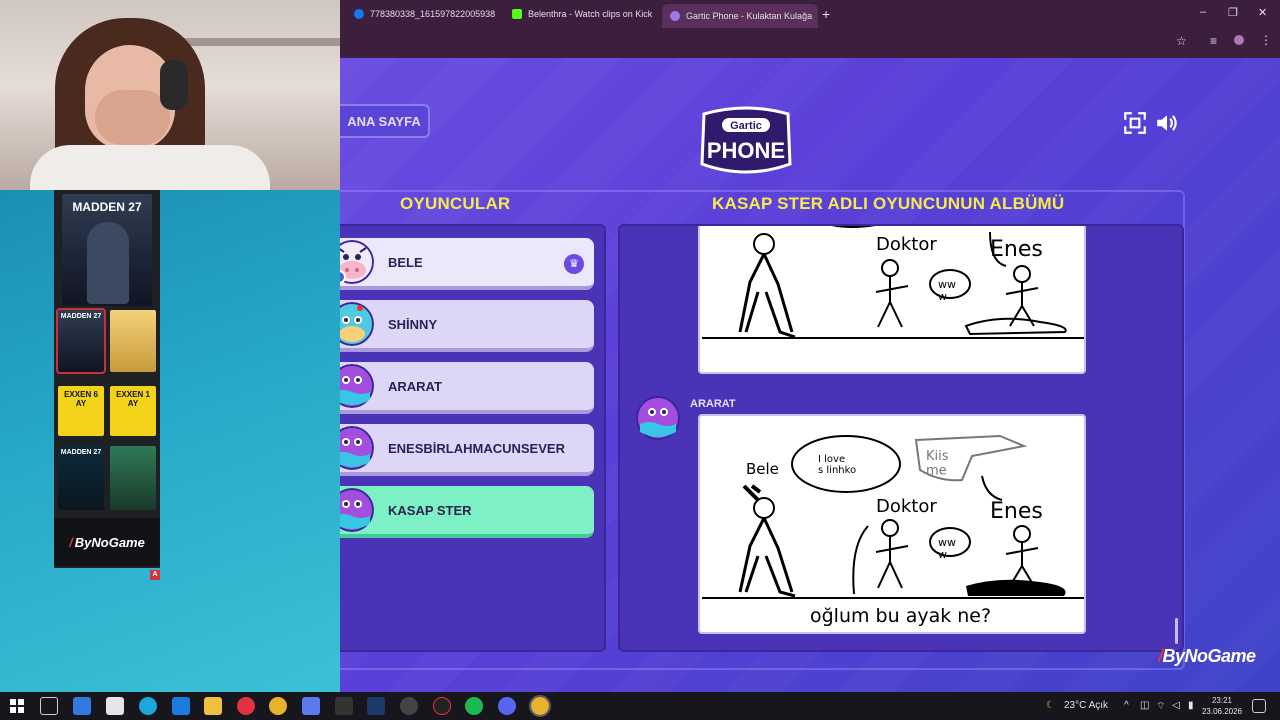 This screenshot has height=720, width=1280. I want to click on album-author-name: ARARAT, so click(713, 404).